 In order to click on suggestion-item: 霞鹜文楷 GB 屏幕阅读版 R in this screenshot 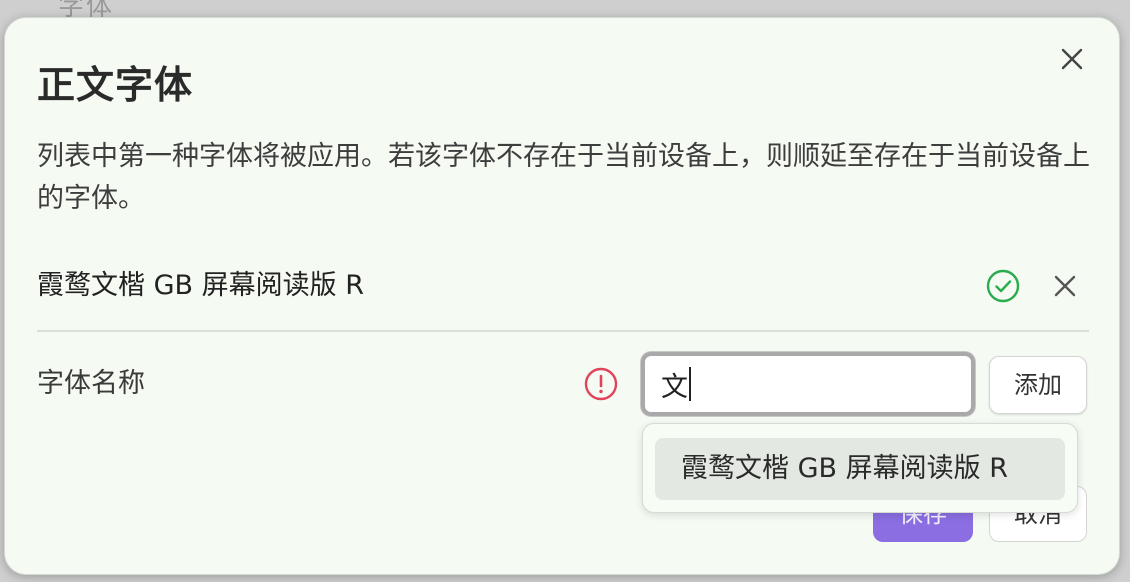, I will do `click(860, 469)`.